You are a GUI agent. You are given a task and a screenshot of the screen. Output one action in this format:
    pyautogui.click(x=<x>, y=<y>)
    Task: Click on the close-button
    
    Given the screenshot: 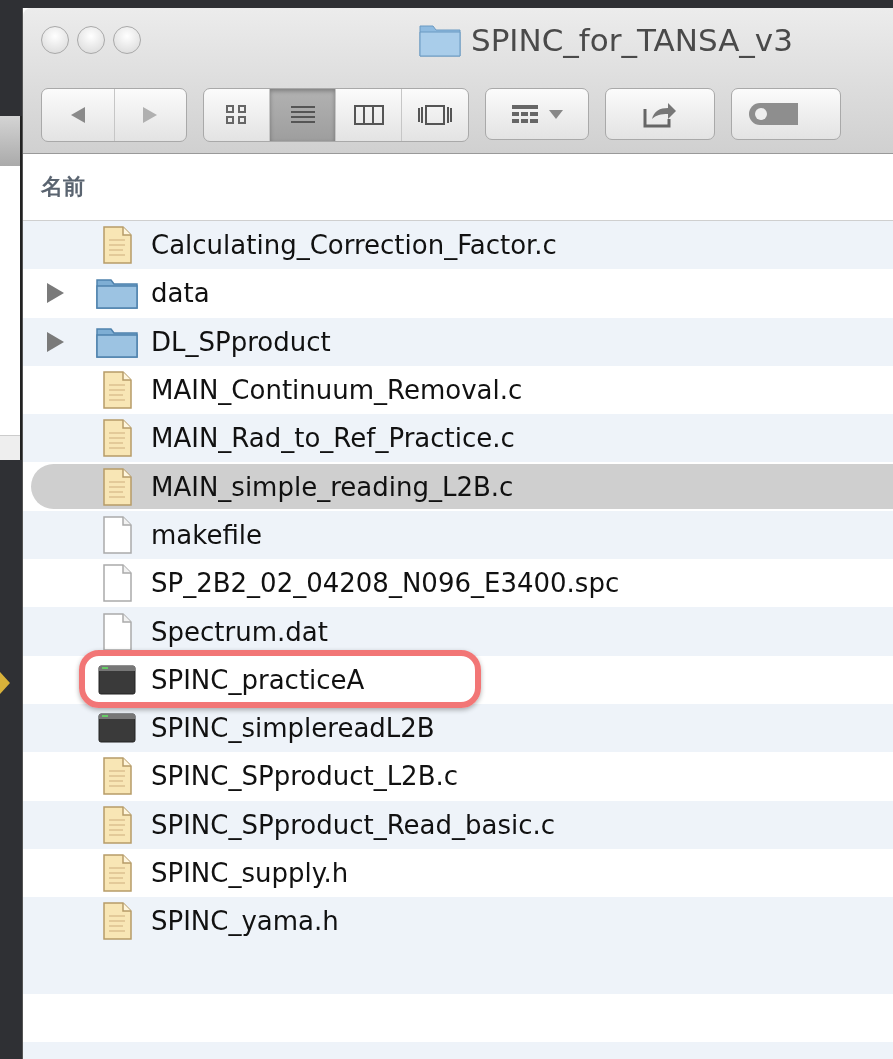 What is the action you would take?
    pyautogui.click(x=55, y=40)
    